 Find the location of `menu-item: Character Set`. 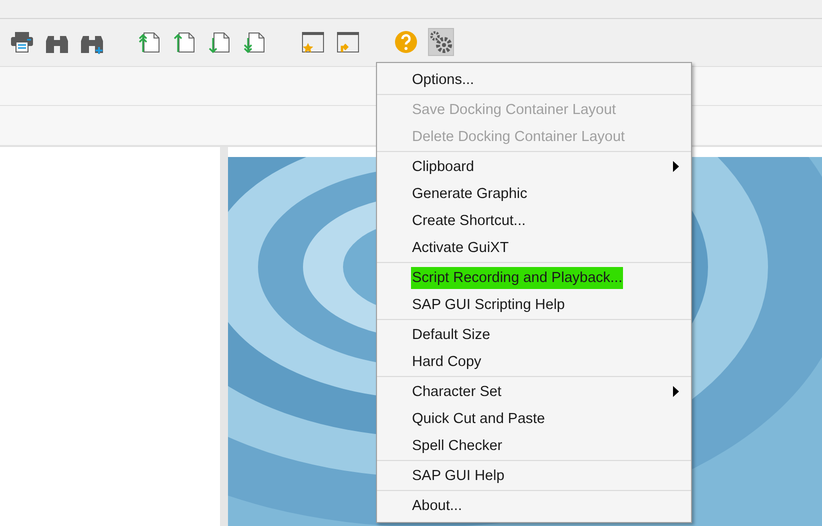

menu-item: Character Set is located at coordinates (456, 391).